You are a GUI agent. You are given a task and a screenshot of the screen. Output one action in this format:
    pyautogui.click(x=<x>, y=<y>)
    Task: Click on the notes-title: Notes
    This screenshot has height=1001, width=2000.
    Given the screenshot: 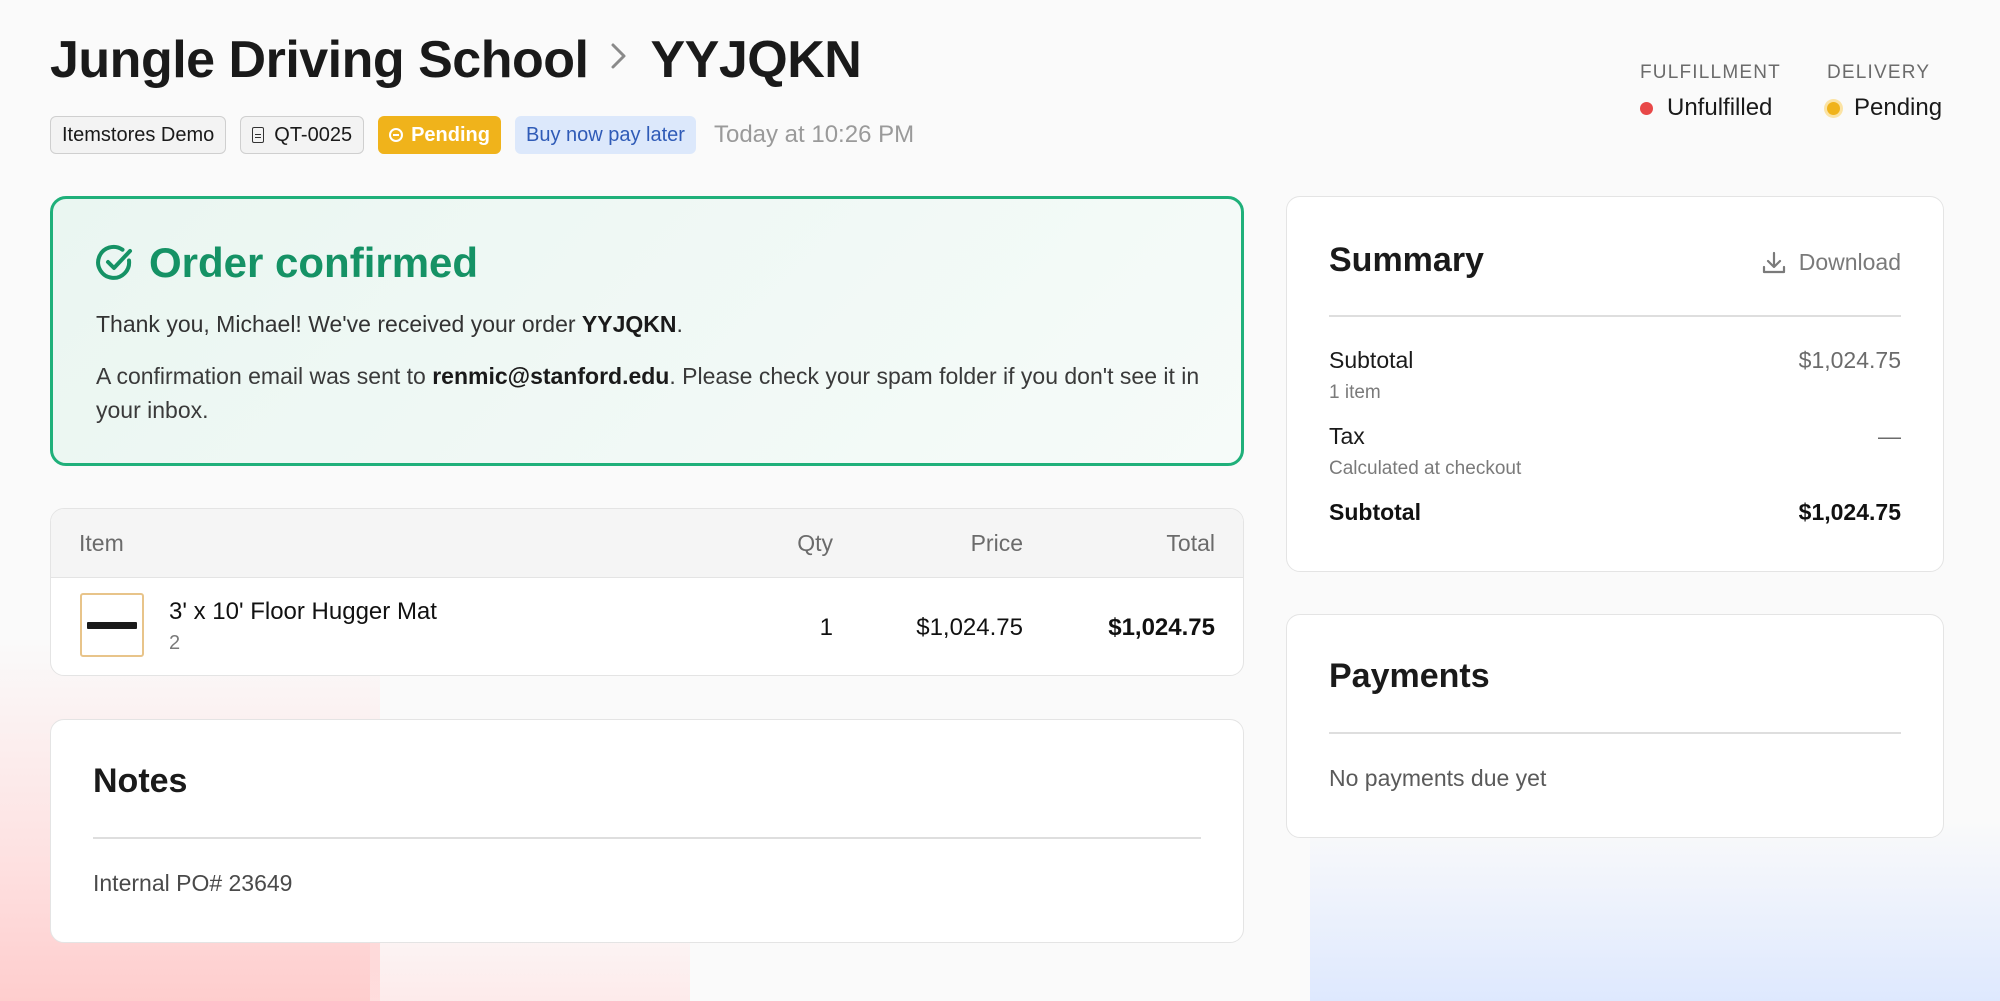 What is the action you would take?
    pyautogui.click(x=140, y=781)
    